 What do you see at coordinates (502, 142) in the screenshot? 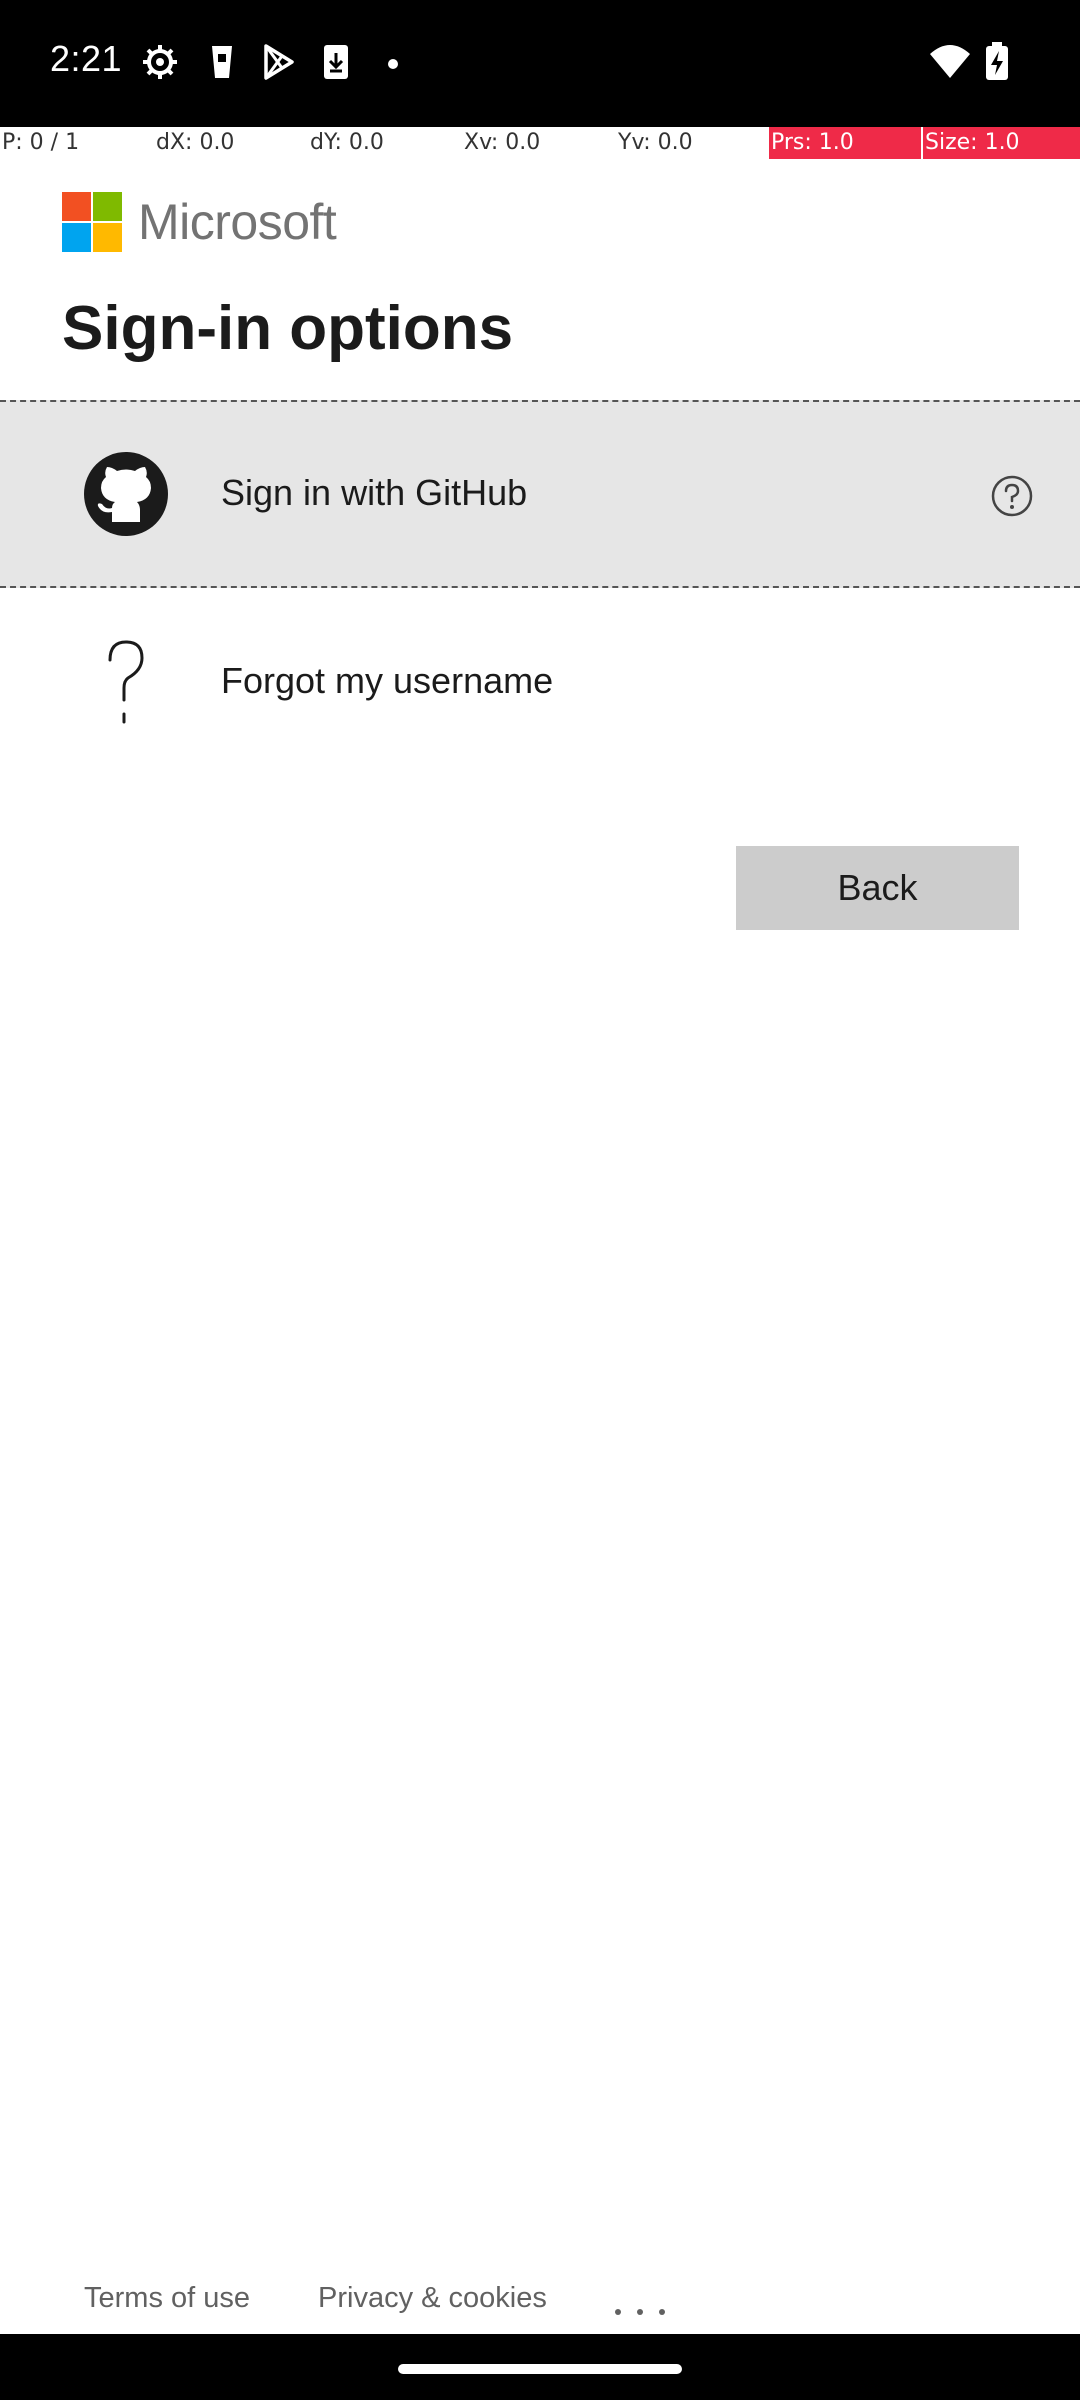
I see `velocity-x: Xv: 0.0` at bounding box center [502, 142].